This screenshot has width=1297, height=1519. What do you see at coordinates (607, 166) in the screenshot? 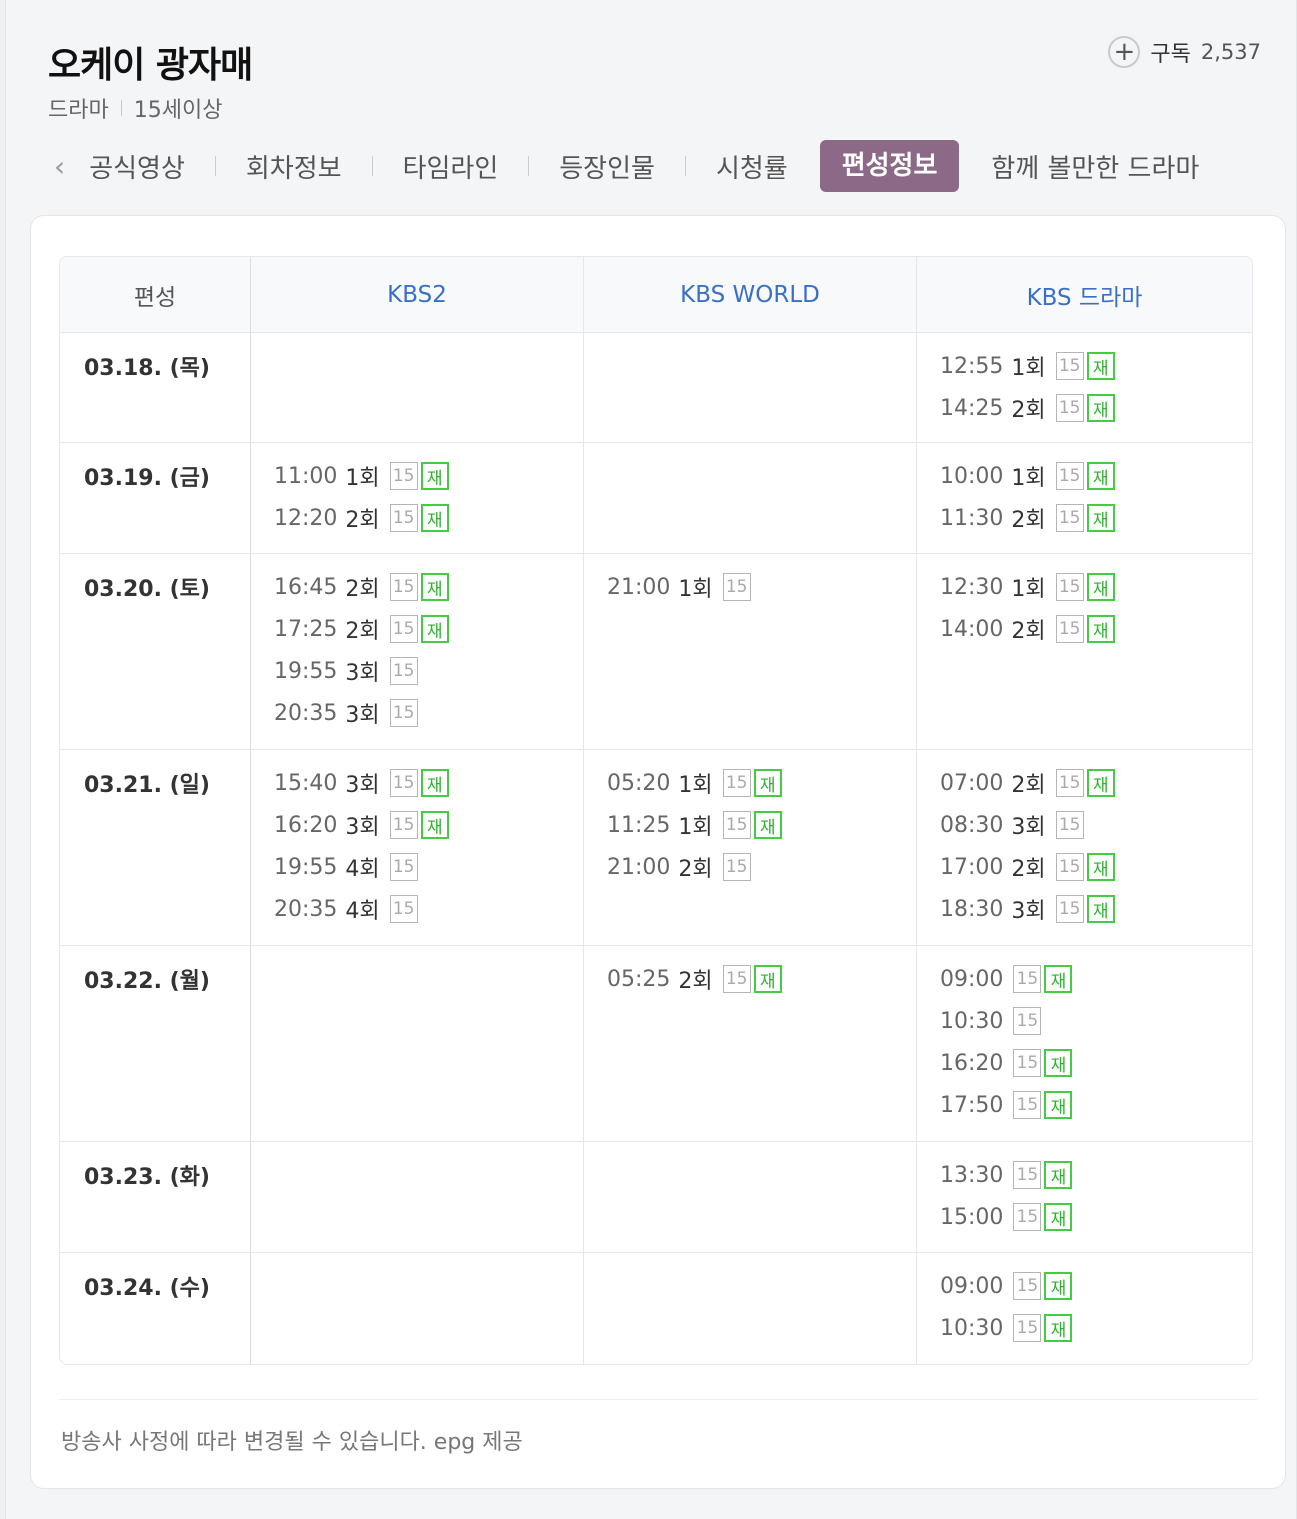
I see `tab-characters: 등장인물` at bounding box center [607, 166].